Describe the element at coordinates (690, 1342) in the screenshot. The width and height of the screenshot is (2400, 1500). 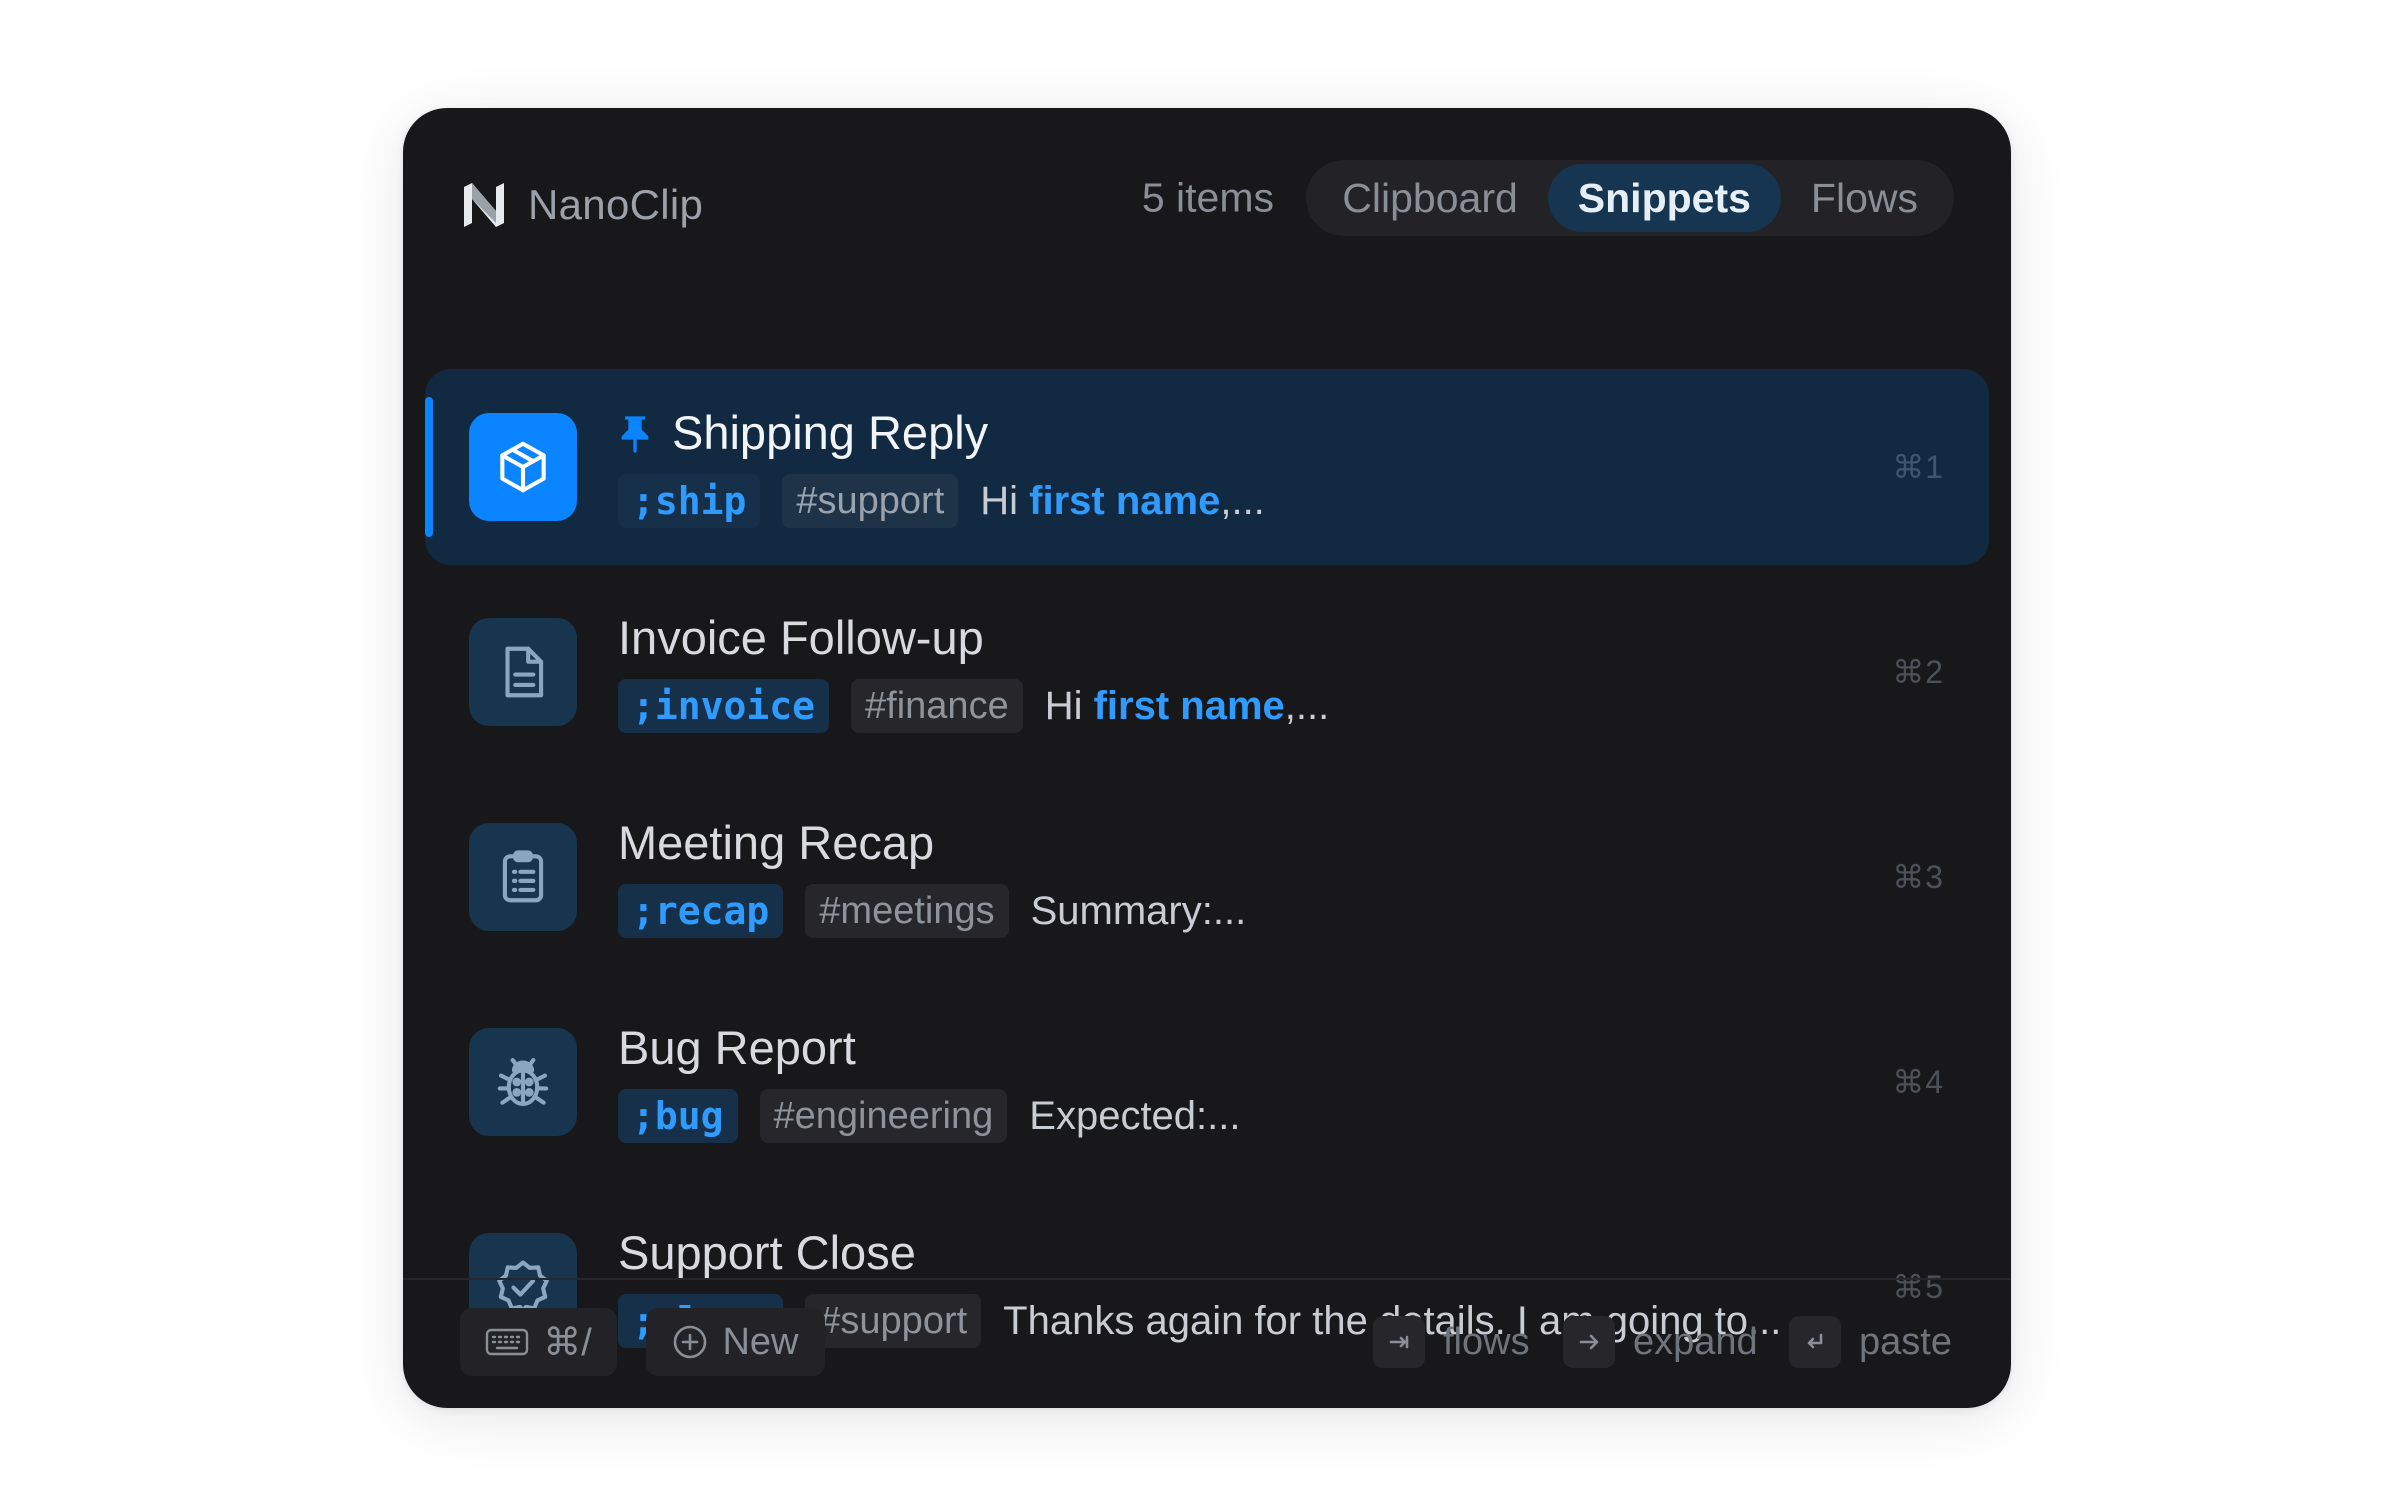
I see `plus-circle-icon` at that location.